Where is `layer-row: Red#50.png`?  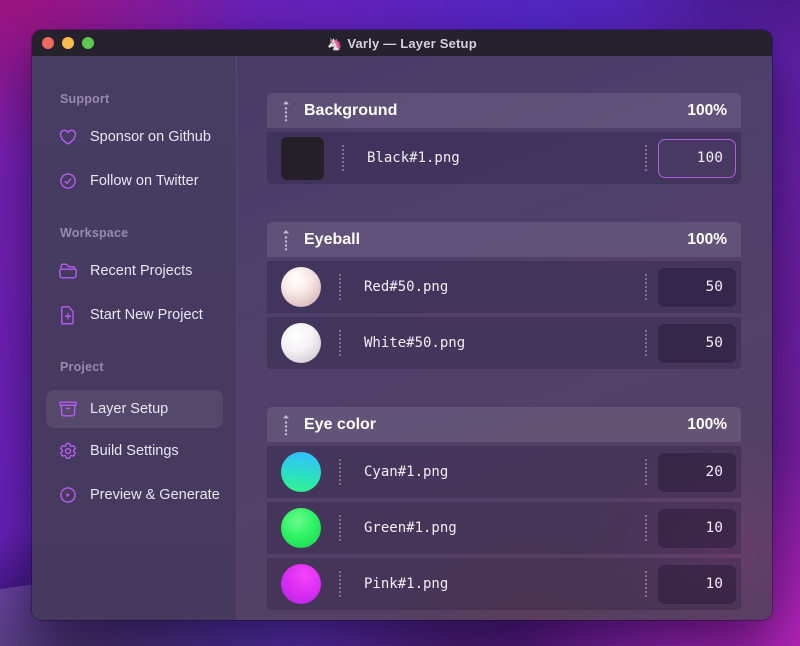
layer-row: Red#50.png is located at coordinates (504, 287).